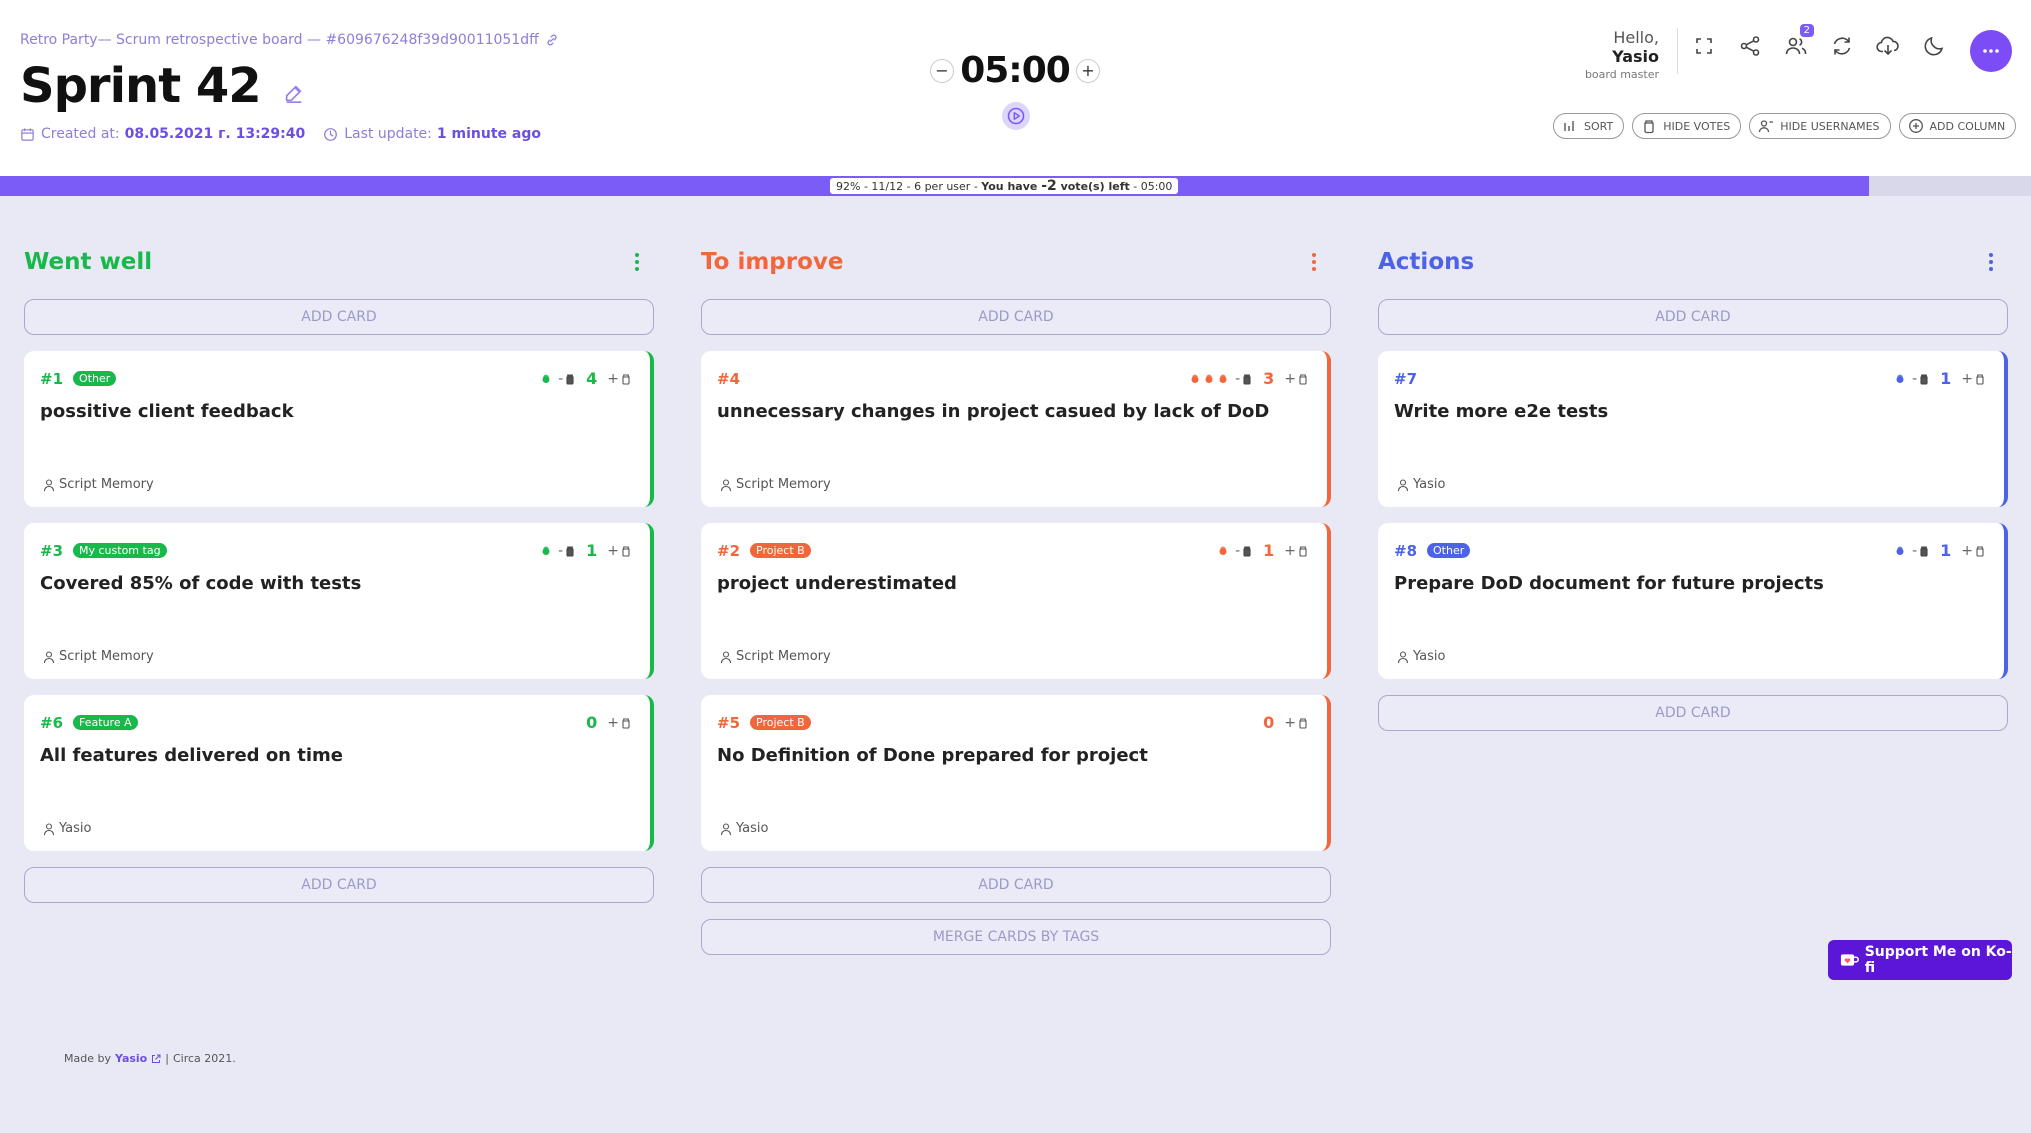  Describe the element at coordinates (1016, 937) in the screenshot. I see `merge-cards-button: MERGE CARDS BY TAGS` at that location.